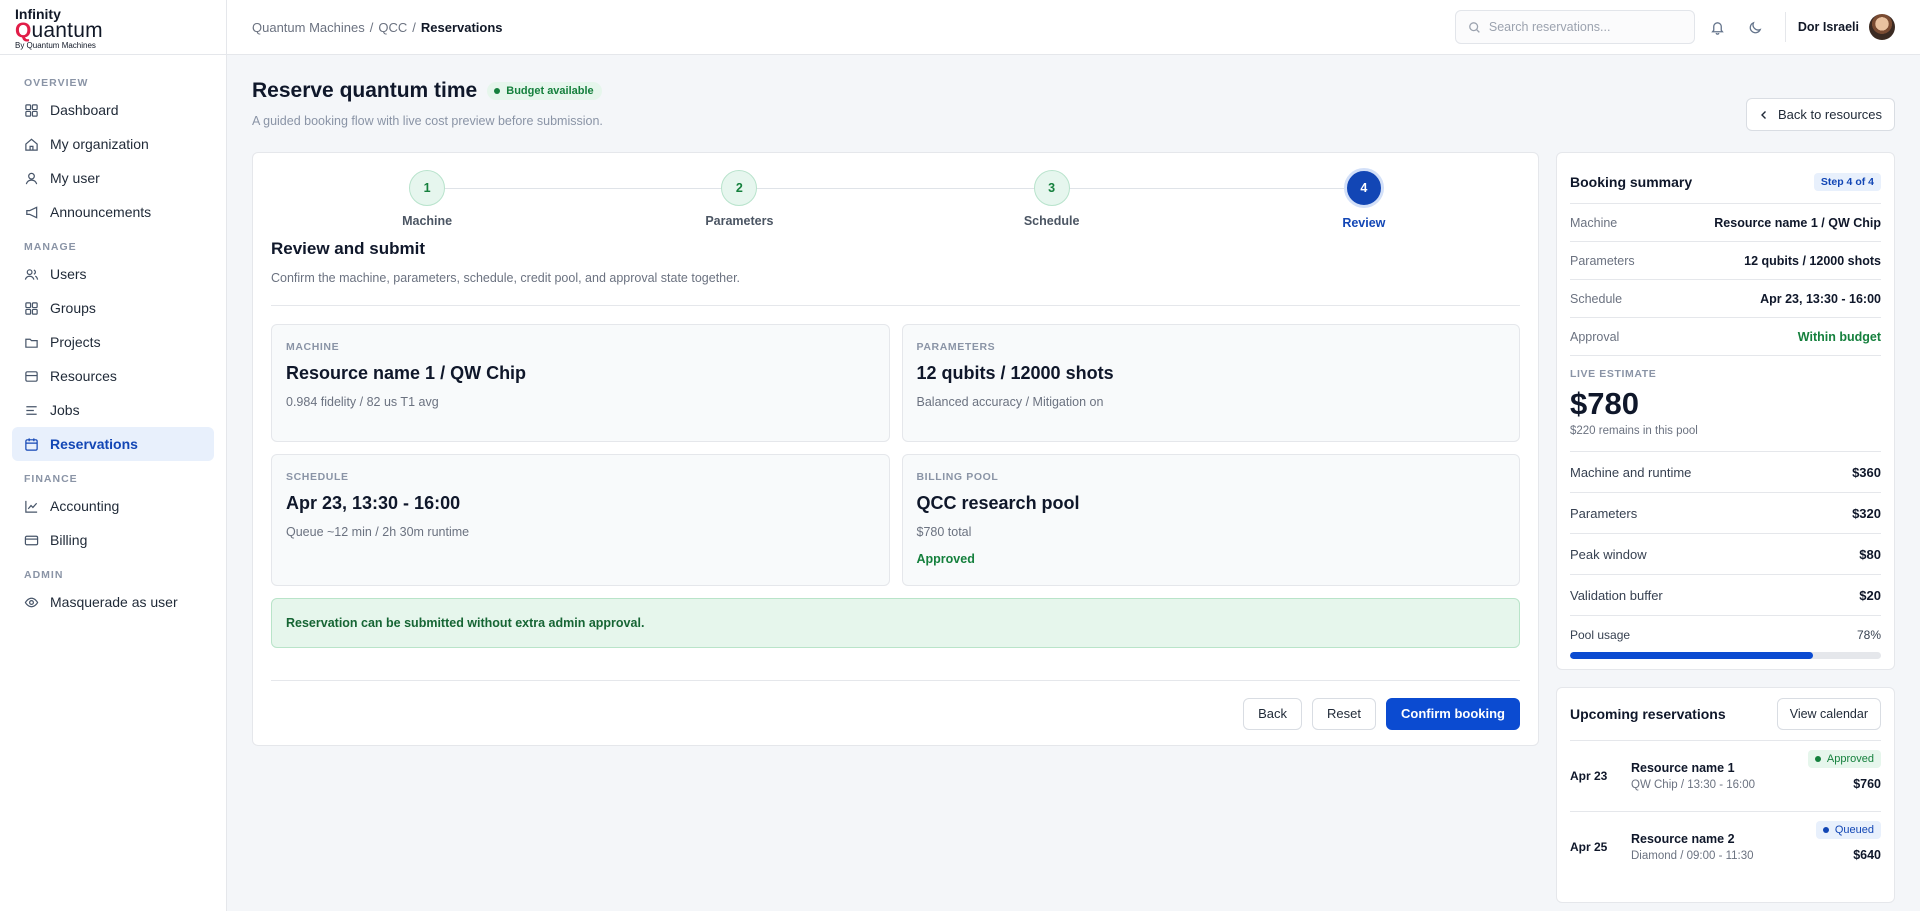  I want to click on status-dot-icon, so click(1817, 759).